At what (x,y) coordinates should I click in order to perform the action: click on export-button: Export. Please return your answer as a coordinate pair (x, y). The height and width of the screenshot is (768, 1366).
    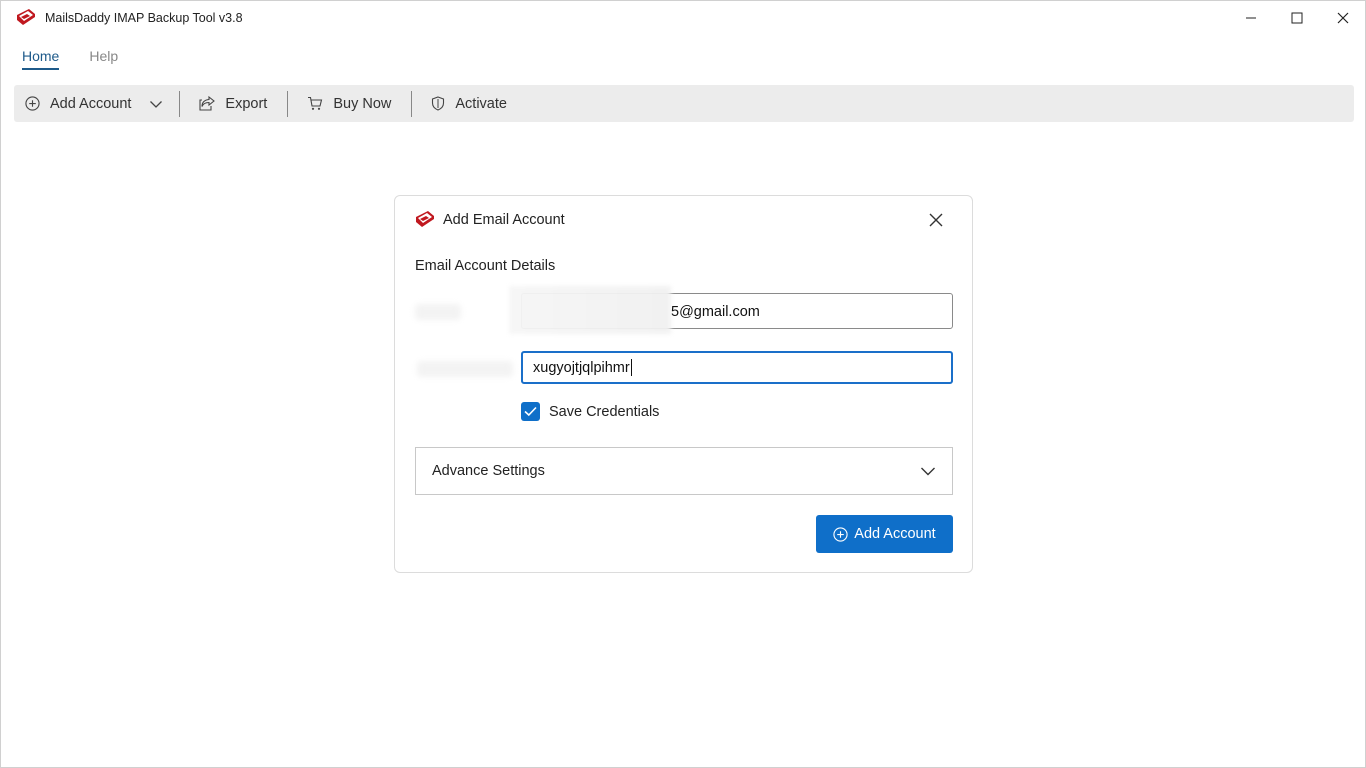
    Looking at the image, I should click on (233, 103).